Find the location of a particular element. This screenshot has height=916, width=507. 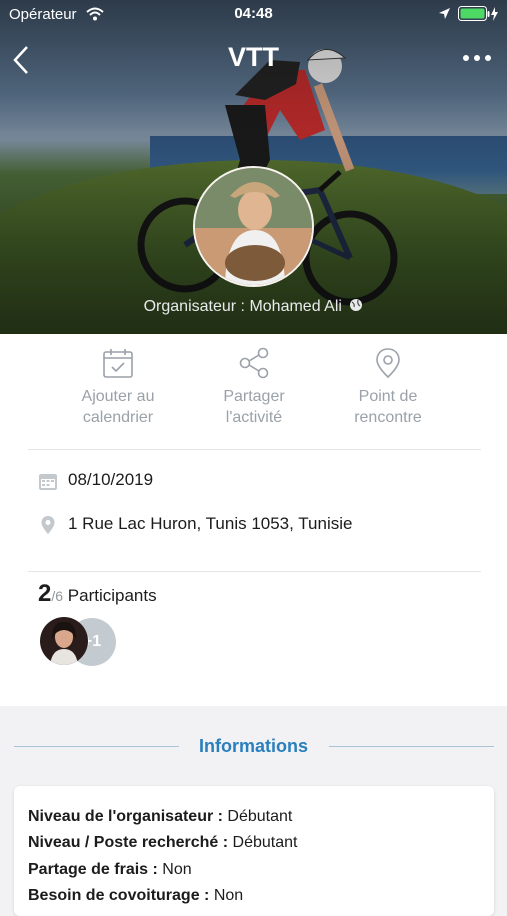

organizer-avatar is located at coordinates (253, 226).